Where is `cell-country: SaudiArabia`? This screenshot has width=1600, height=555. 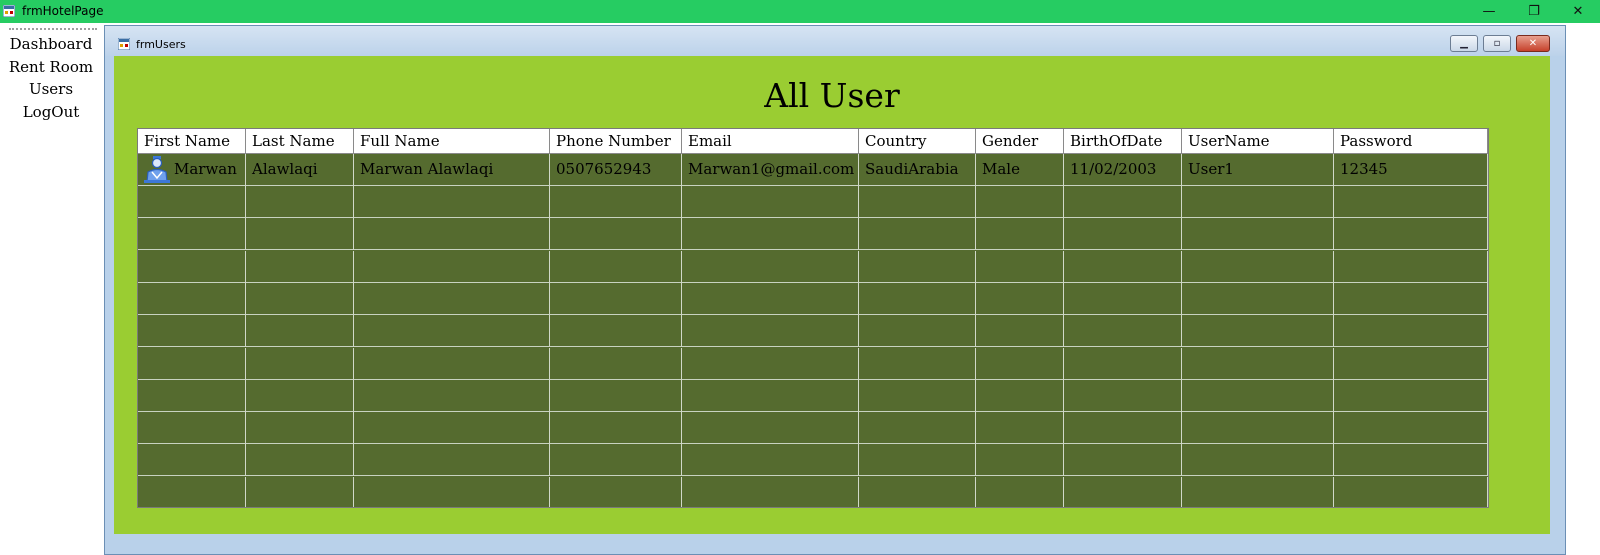 cell-country: SaudiArabia is located at coordinates (917, 170).